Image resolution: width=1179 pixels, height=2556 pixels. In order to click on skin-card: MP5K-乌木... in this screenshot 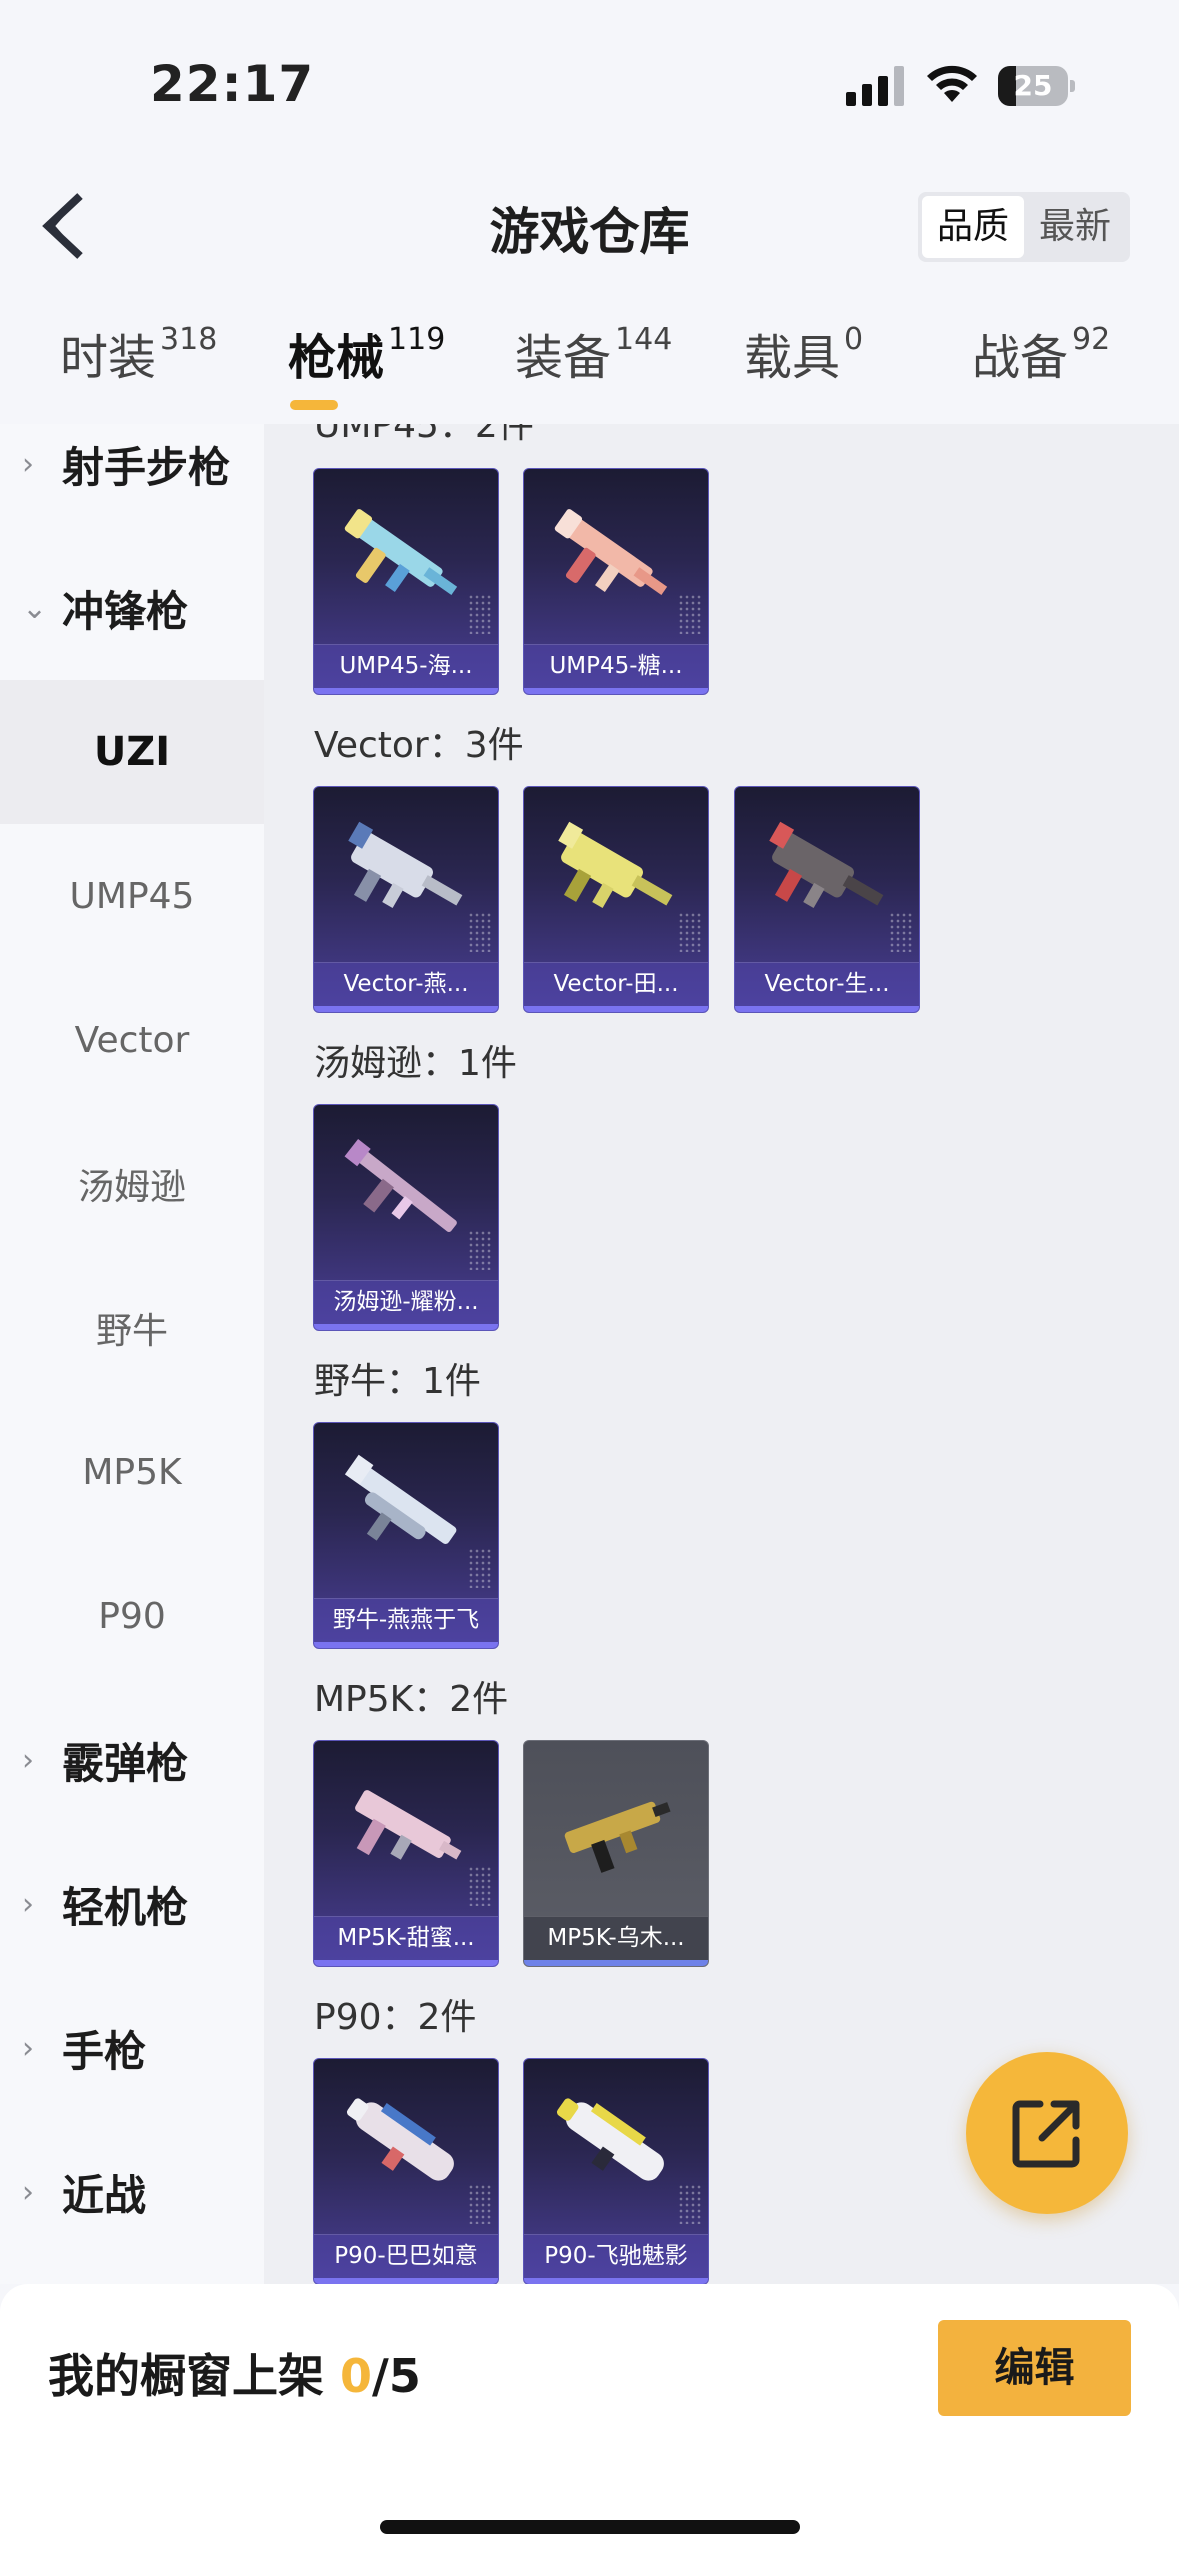, I will do `click(616, 1853)`.